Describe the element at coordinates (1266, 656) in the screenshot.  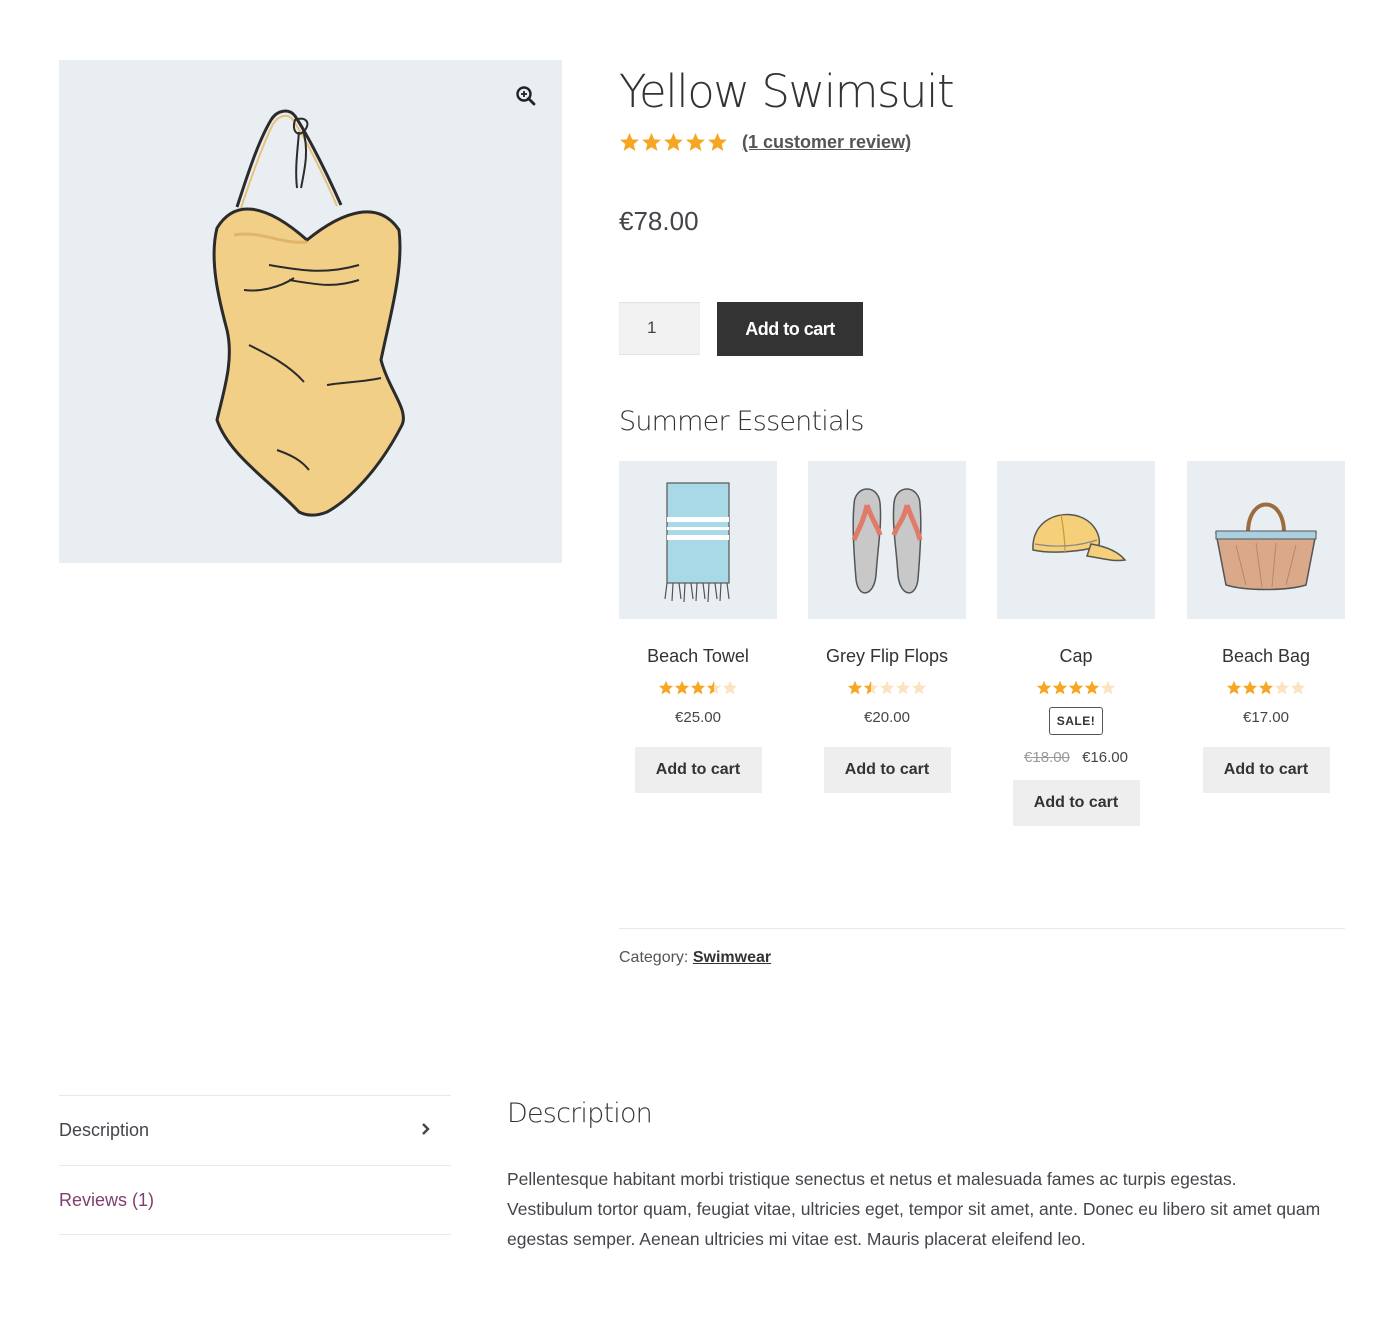
I see `product-name: Beach Bag` at that location.